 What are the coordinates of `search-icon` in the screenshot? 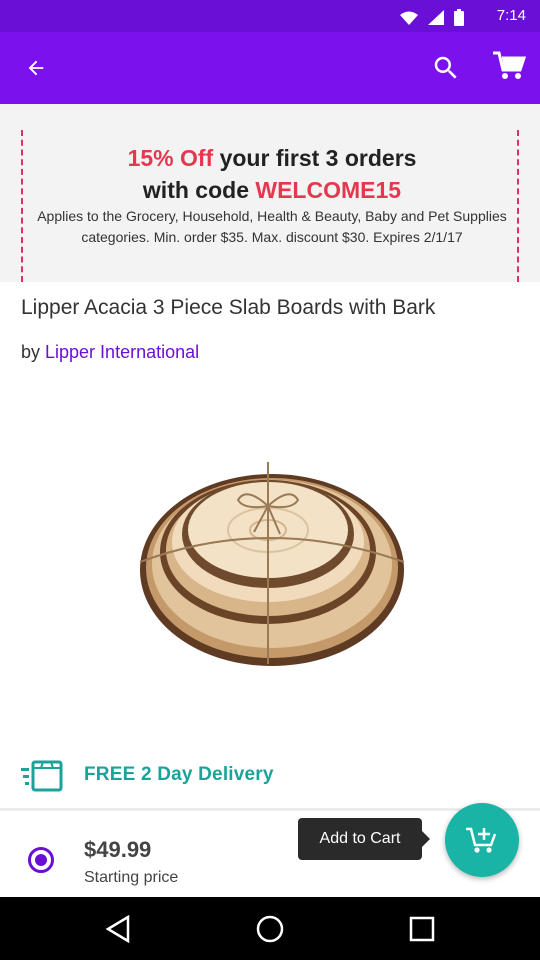 It's located at (445, 67).